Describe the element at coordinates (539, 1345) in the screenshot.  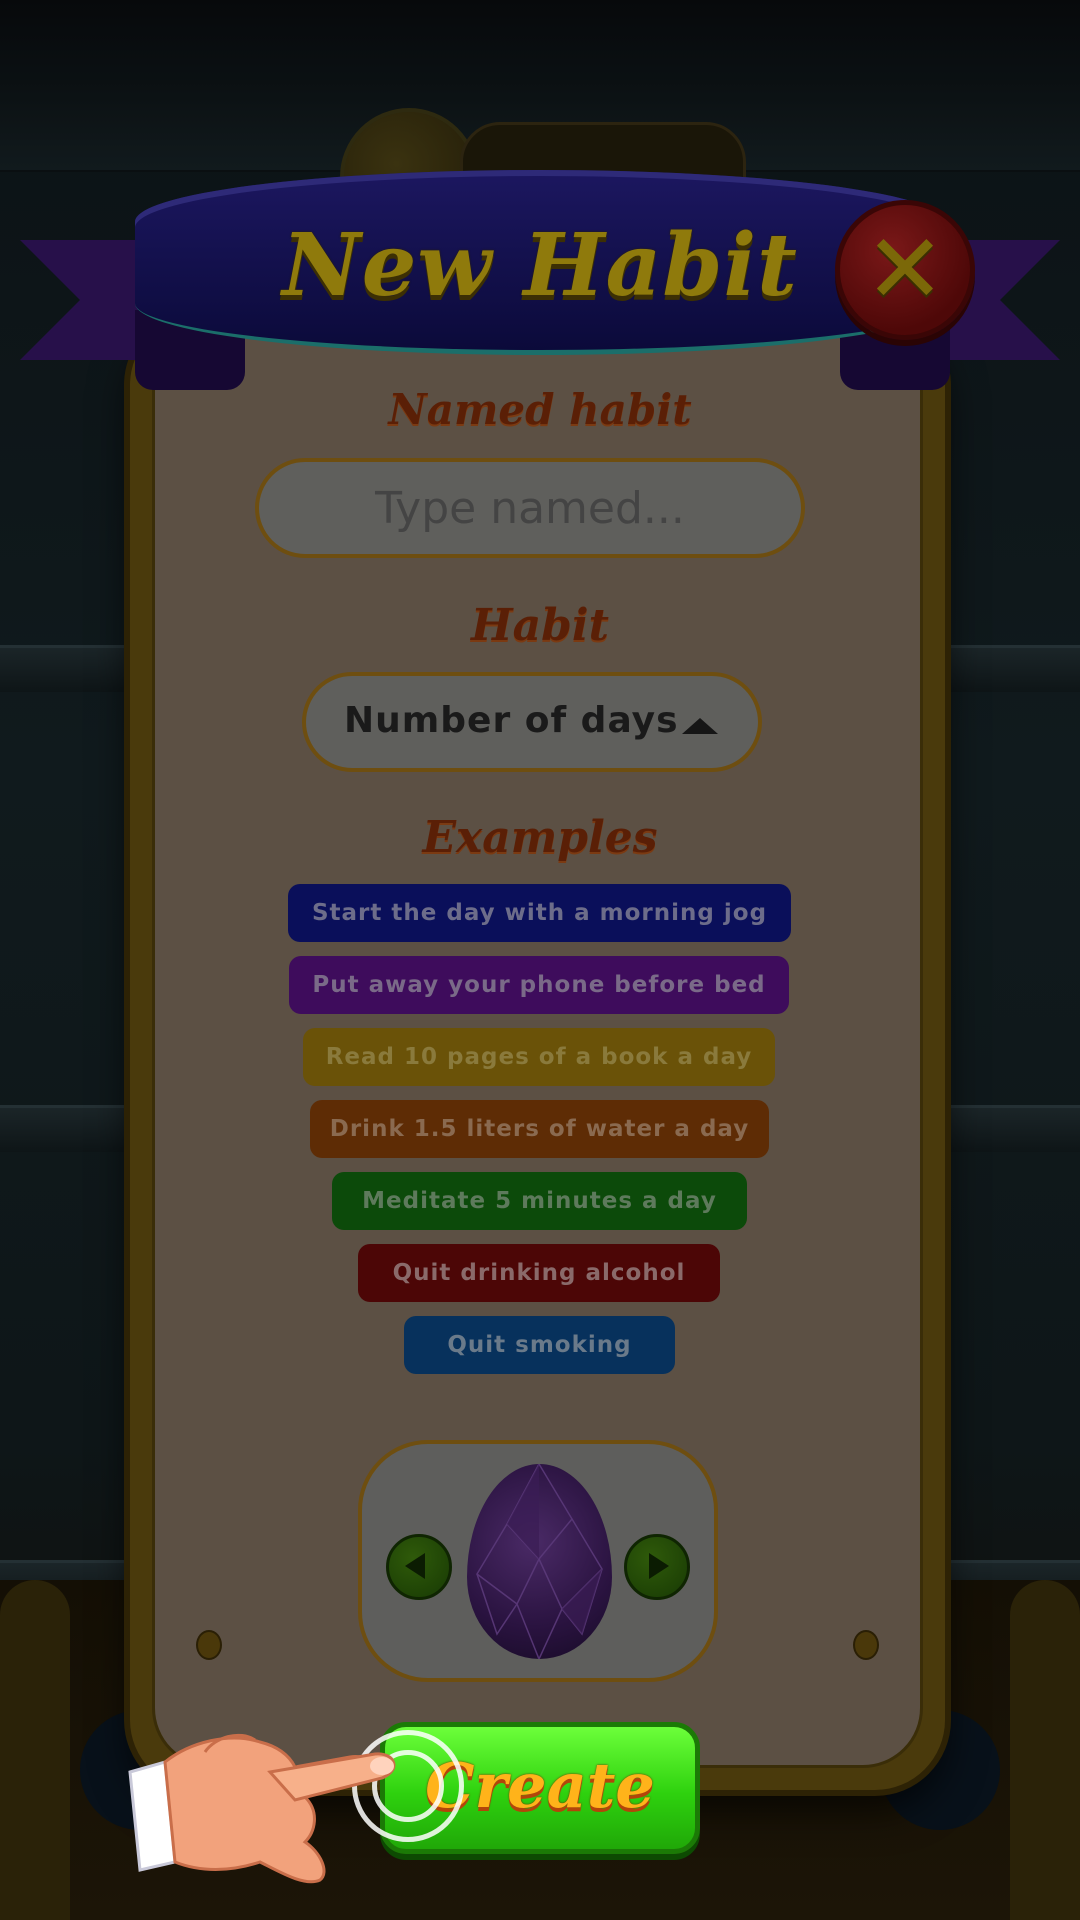
I see `example-chip: Quit smoking` at that location.